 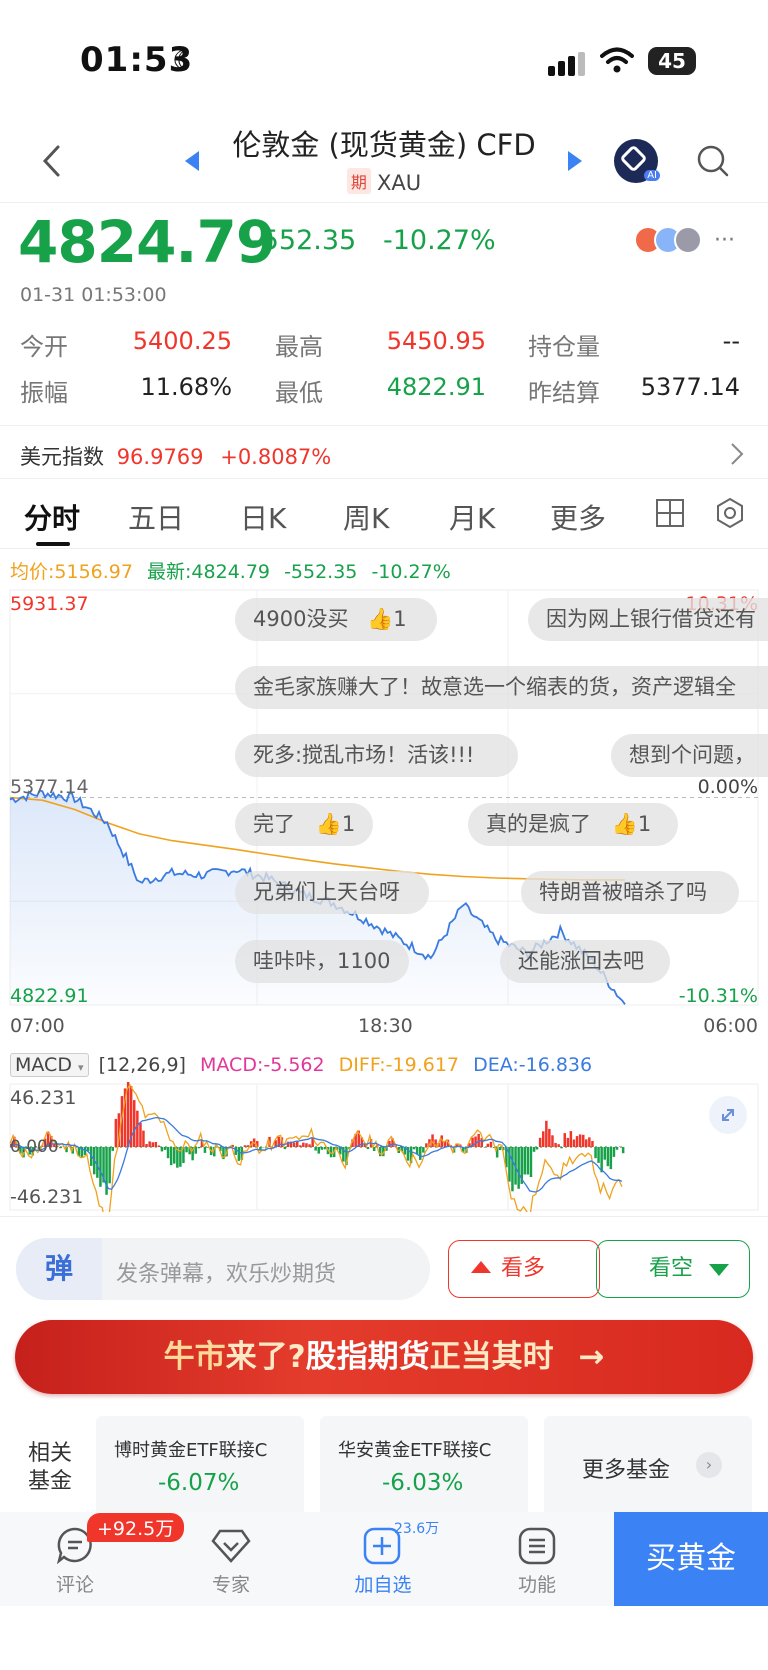 I want to click on stat-label: 最高, so click(x=299, y=347).